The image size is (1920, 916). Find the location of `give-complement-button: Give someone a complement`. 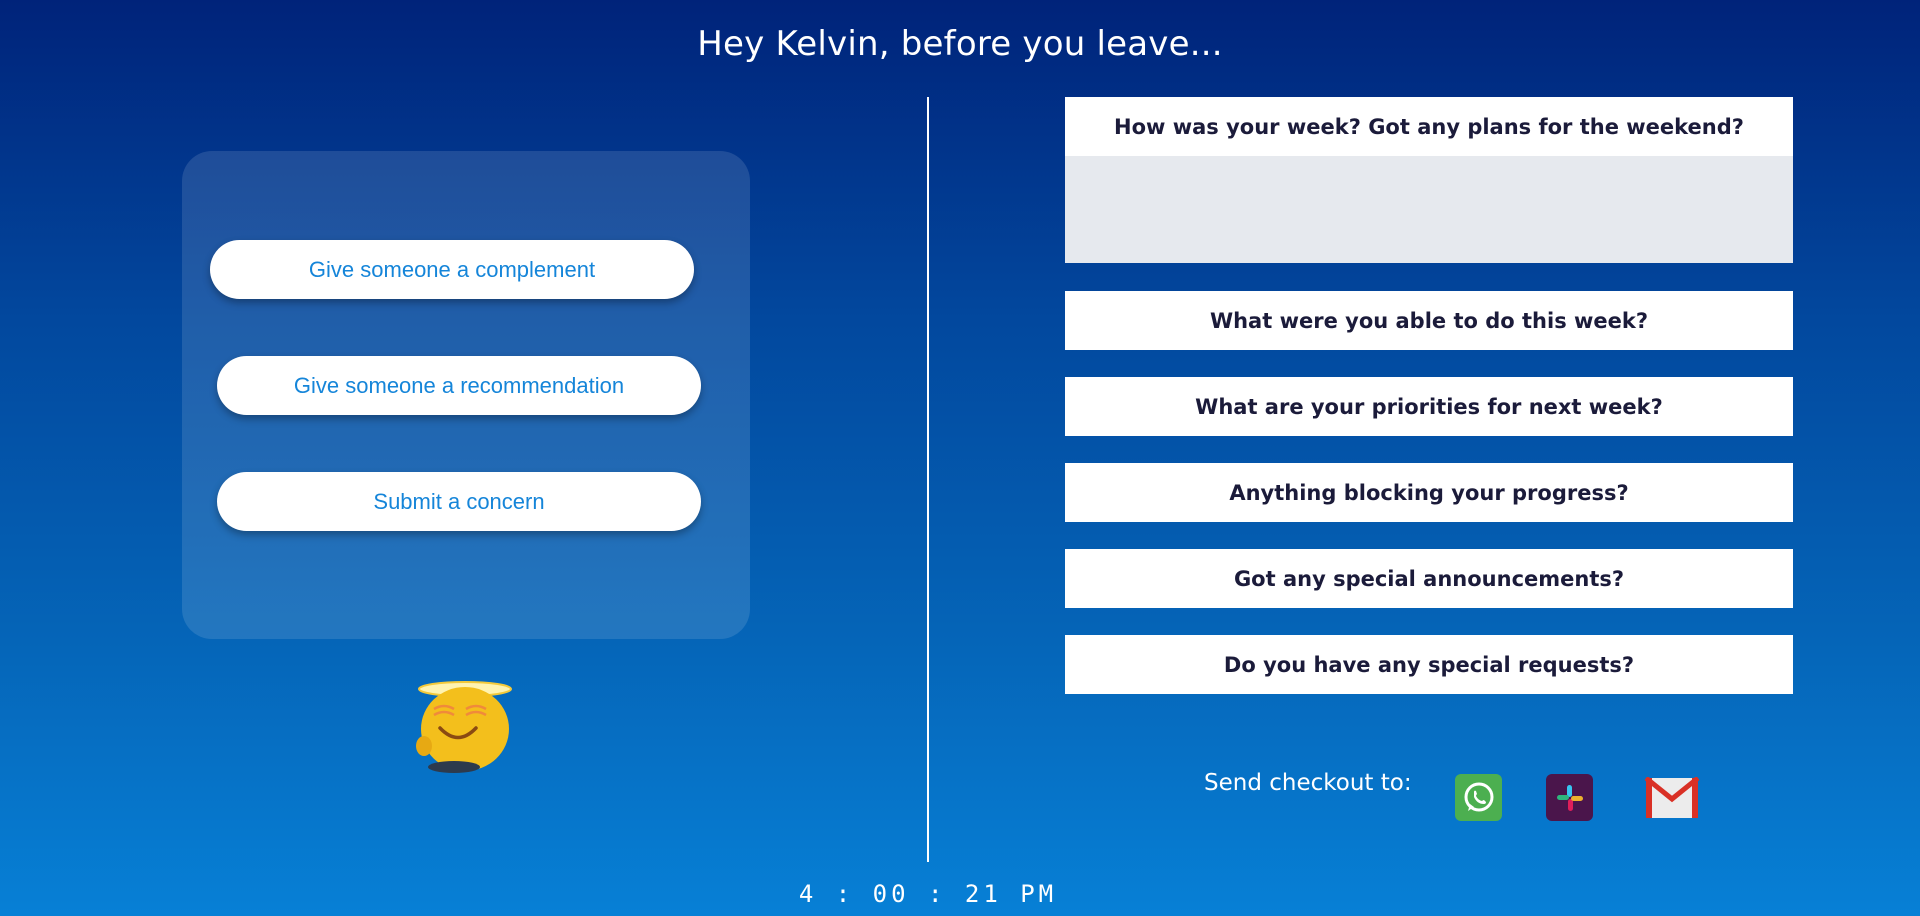

give-complement-button: Give someone a complement is located at coordinates (452, 269).